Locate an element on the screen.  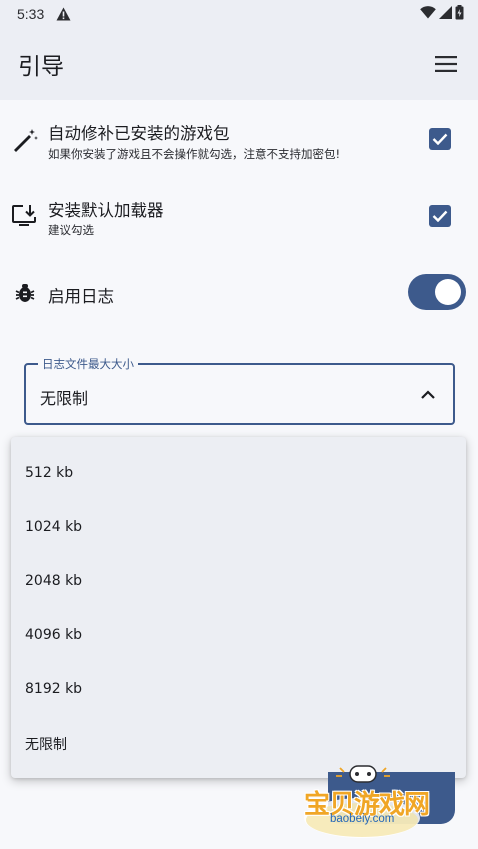
status-time: 5:33 is located at coordinates (31, 14).